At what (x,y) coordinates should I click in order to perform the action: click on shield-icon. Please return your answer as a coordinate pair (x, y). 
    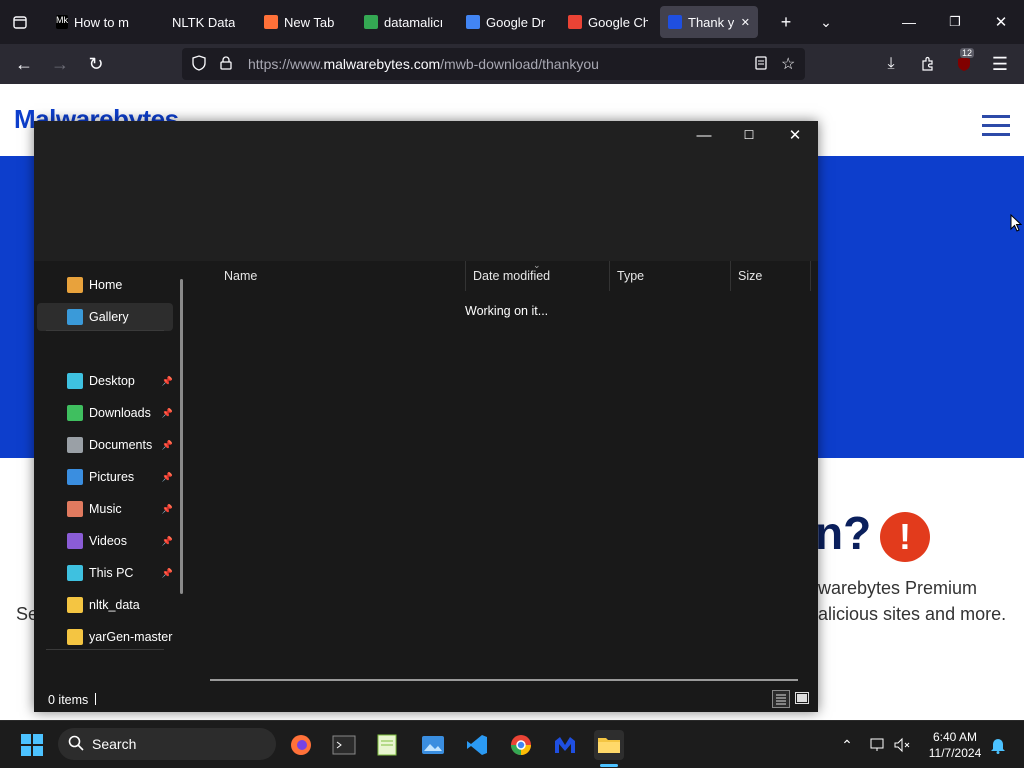
    Looking at the image, I should click on (200, 64).